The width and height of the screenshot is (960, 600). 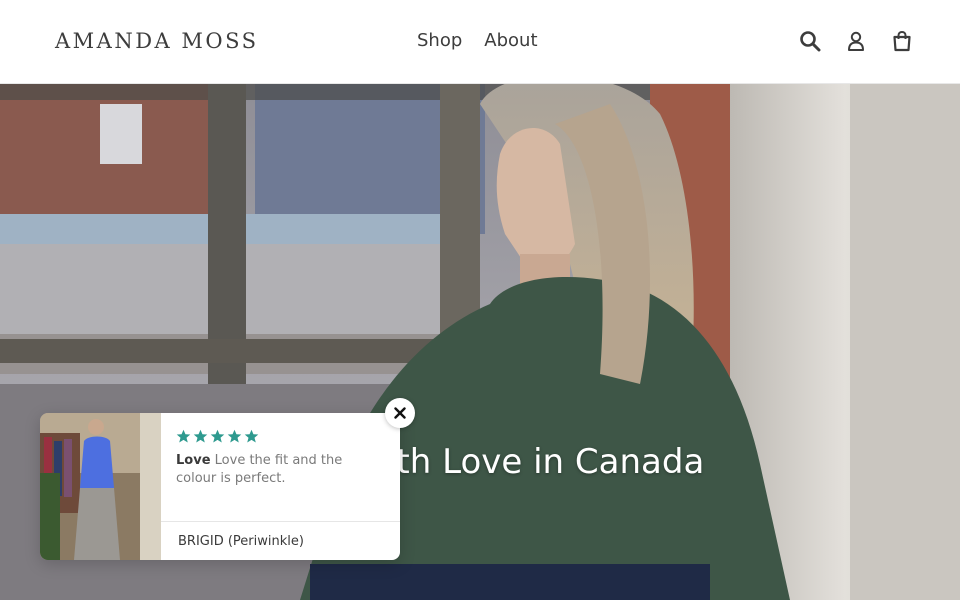 What do you see at coordinates (810, 41) in the screenshot?
I see `search-icon` at bounding box center [810, 41].